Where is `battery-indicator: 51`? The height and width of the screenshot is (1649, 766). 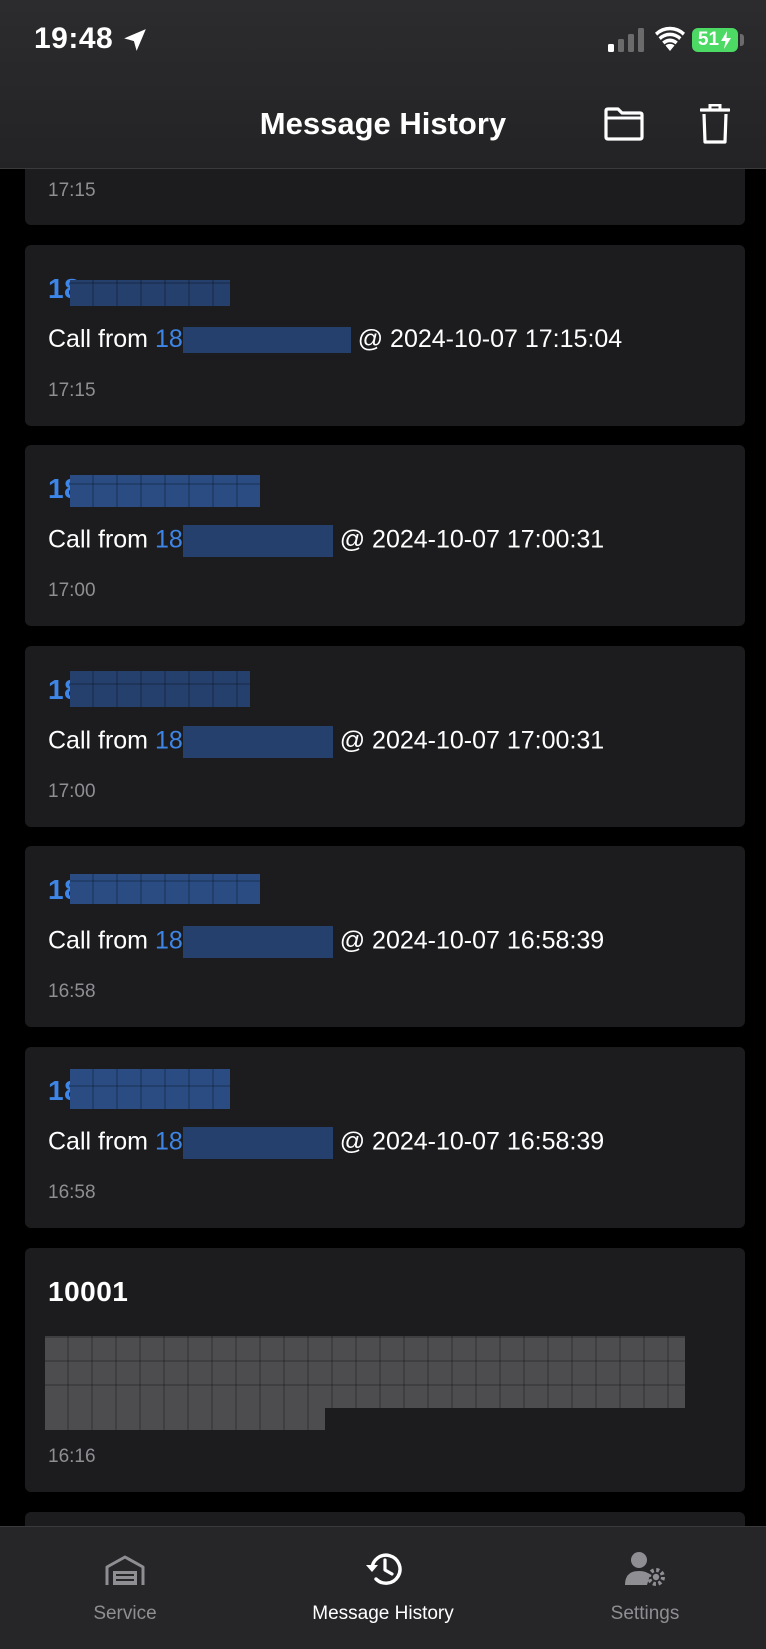
battery-indicator: 51 is located at coordinates (715, 40).